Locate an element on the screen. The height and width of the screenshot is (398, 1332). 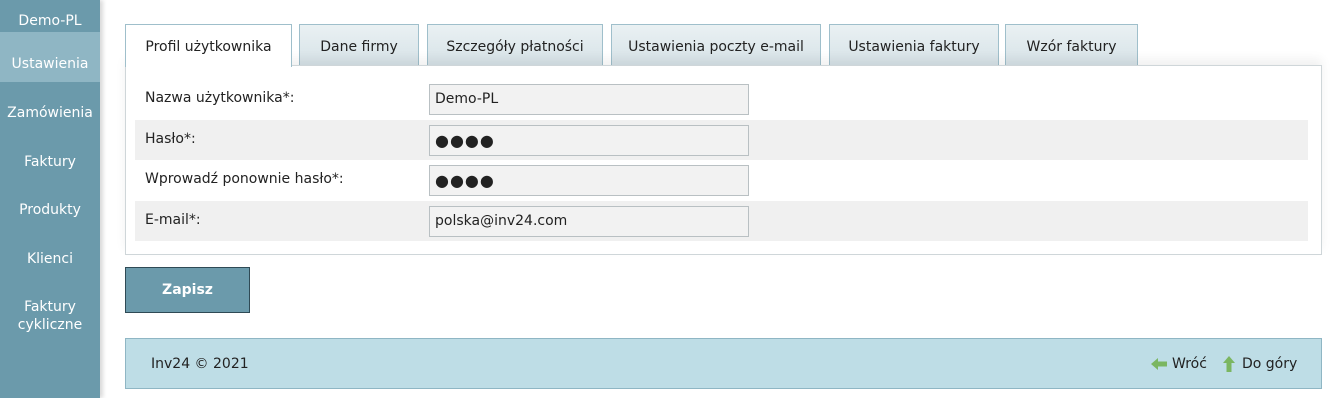
sidebar-item-zamowienia: Zamówienia is located at coordinates (50, 113).